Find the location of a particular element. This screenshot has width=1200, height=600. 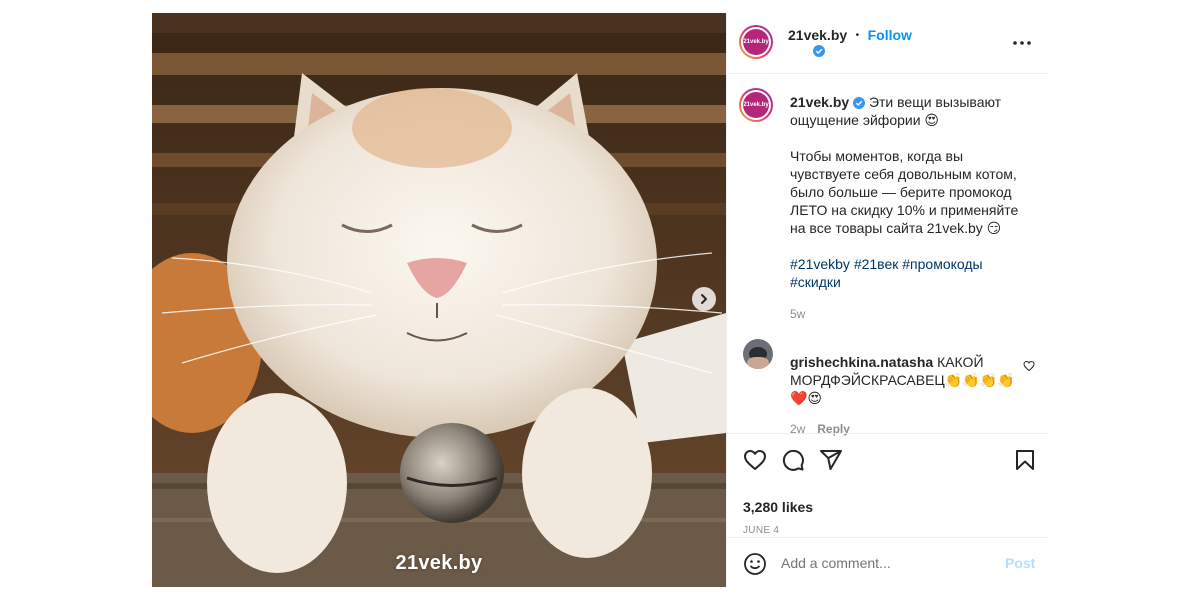

caption-line-2: ощущение эйфории 😍 is located at coordinates (865, 120).